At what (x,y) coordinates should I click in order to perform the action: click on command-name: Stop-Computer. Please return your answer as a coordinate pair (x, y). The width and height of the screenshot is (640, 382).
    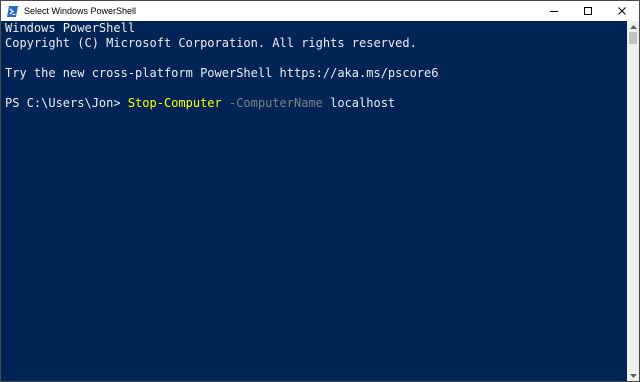
    Looking at the image, I should click on (174, 103).